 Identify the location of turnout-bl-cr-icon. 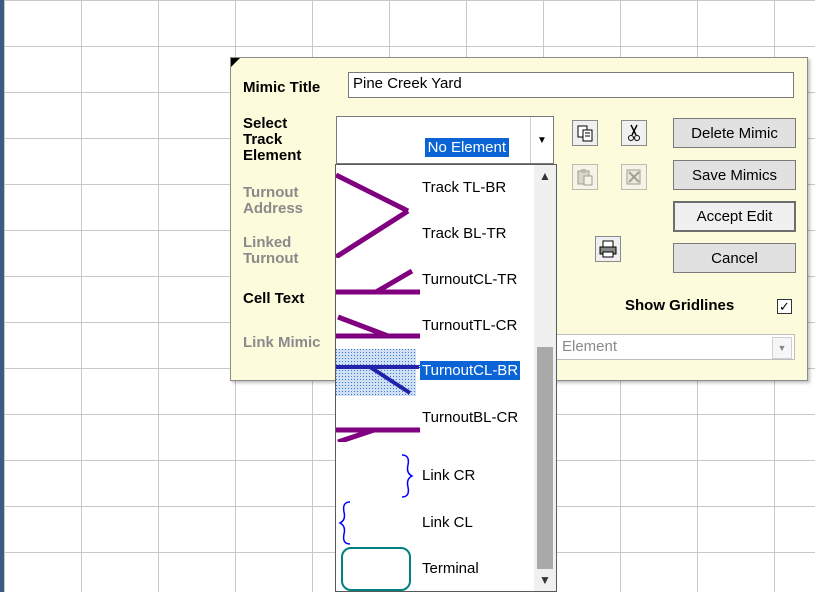
(378, 434).